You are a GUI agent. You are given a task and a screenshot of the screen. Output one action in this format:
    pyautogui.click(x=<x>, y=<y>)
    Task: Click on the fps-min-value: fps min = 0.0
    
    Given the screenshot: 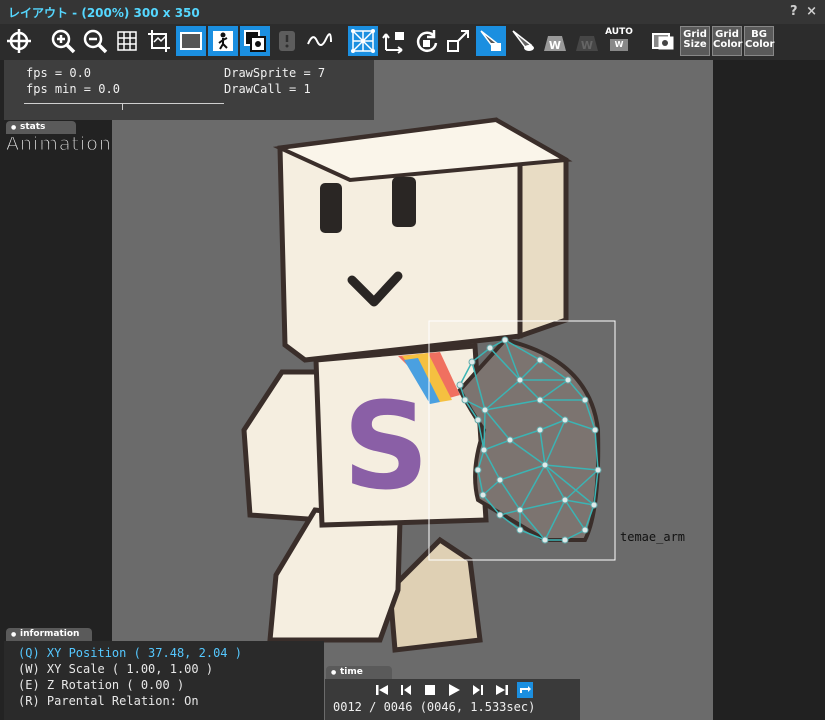 What is the action you would take?
    pyautogui.click(x=73, y=89)
    